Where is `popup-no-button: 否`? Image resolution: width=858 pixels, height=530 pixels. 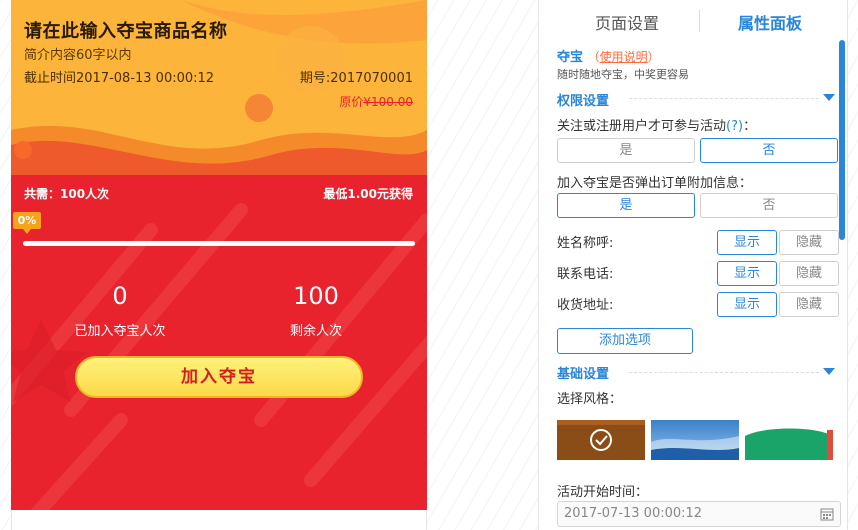
popup-no-button: 否 is located at coordinates (769, 205).